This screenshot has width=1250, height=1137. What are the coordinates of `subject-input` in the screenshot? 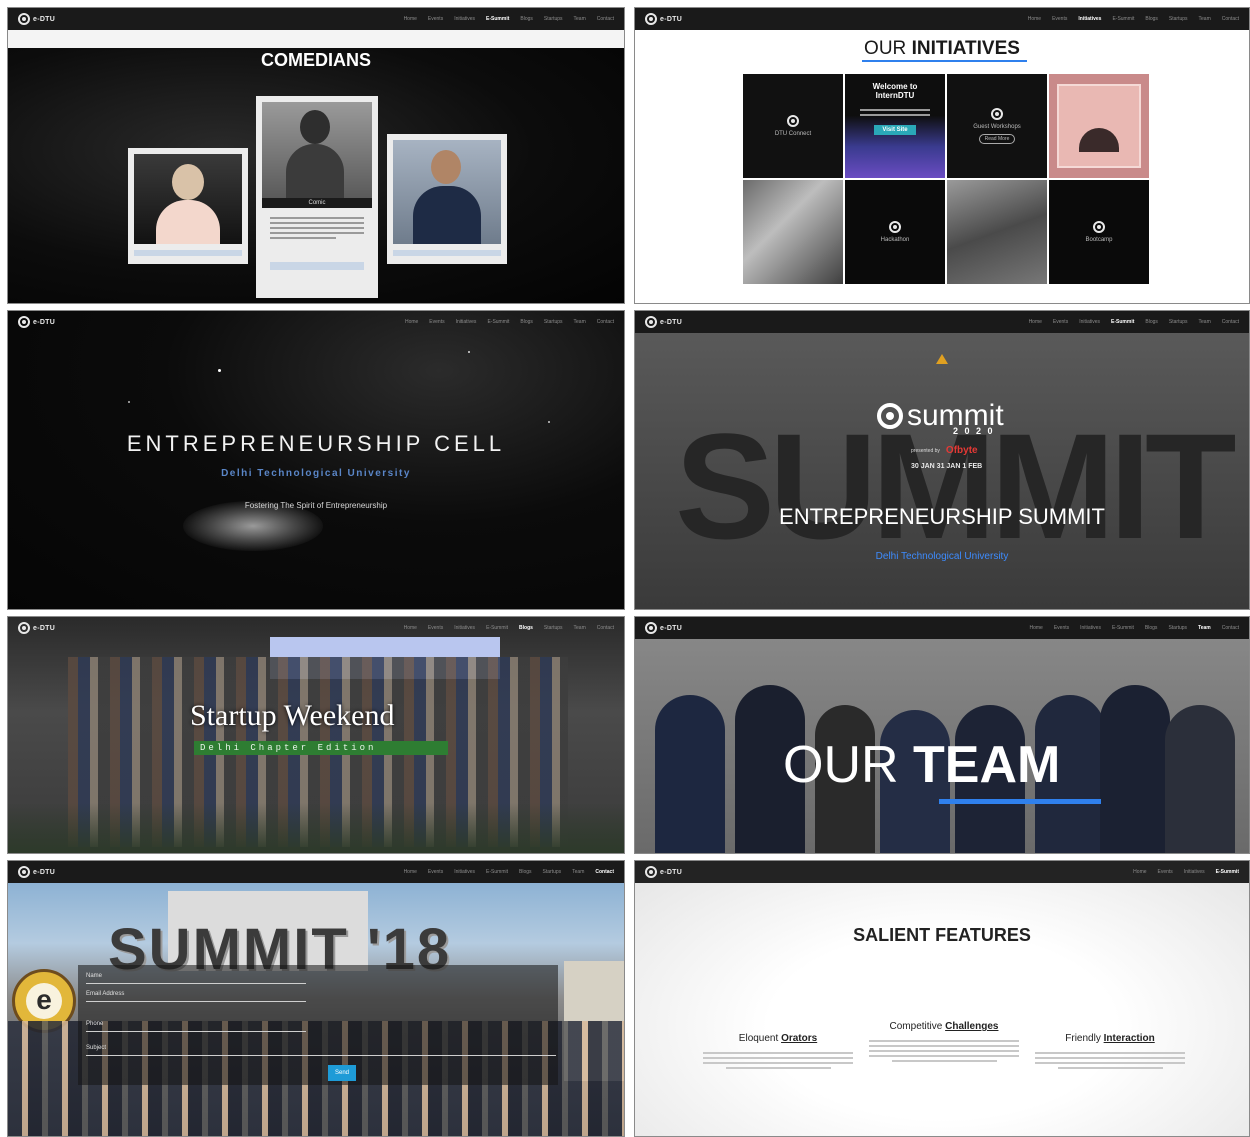 It's located at (321, 1055).